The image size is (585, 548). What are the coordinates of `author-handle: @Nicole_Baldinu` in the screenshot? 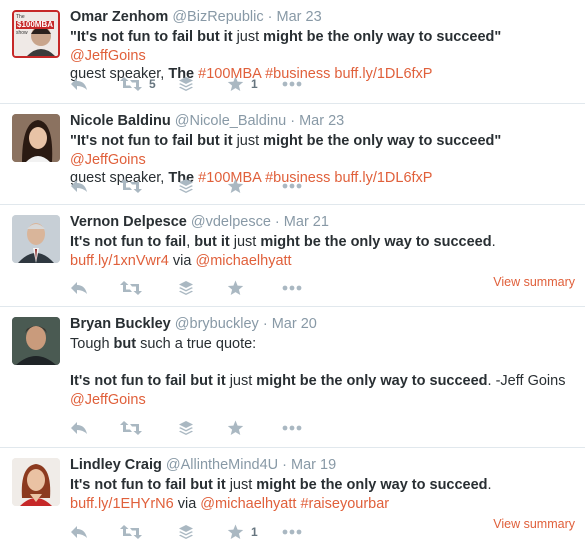 It's located at (230, 121).